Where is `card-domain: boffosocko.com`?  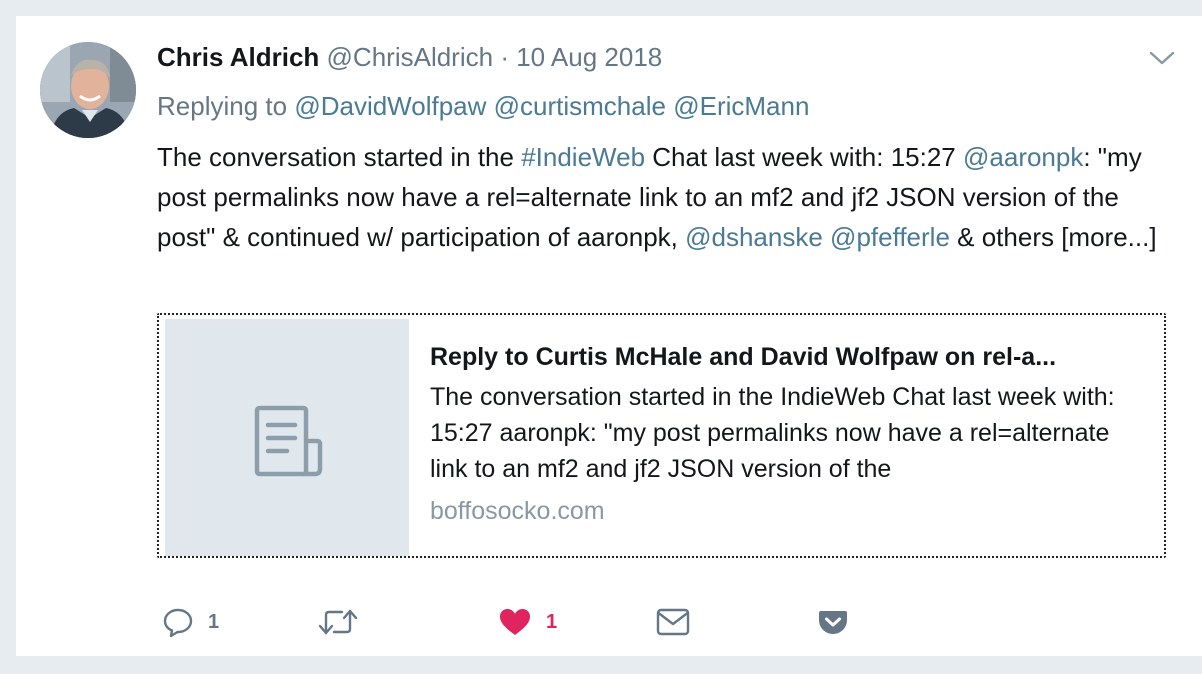 card-domain: boffosocko.com is located at coordinates (517, 511).